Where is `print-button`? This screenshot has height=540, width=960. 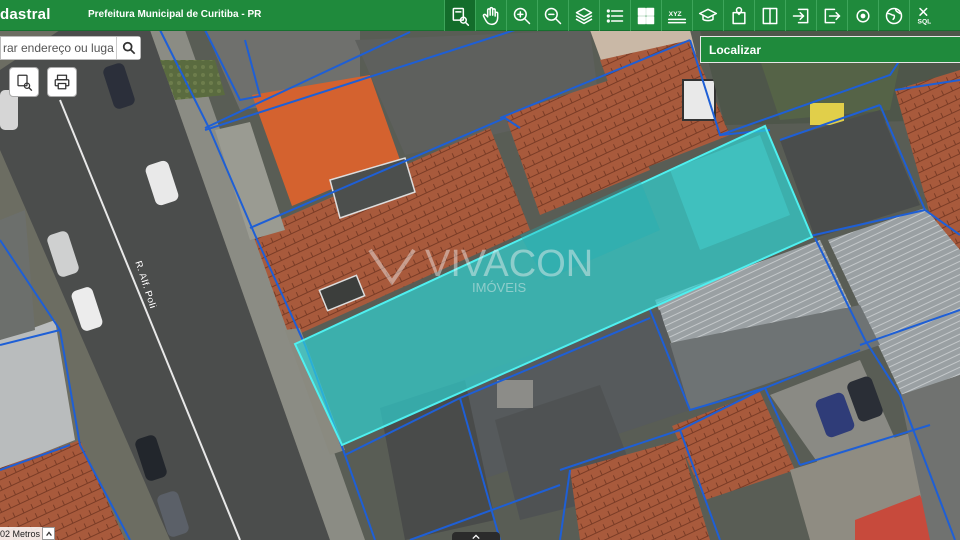
print-button is located at coordinates (62, 82).